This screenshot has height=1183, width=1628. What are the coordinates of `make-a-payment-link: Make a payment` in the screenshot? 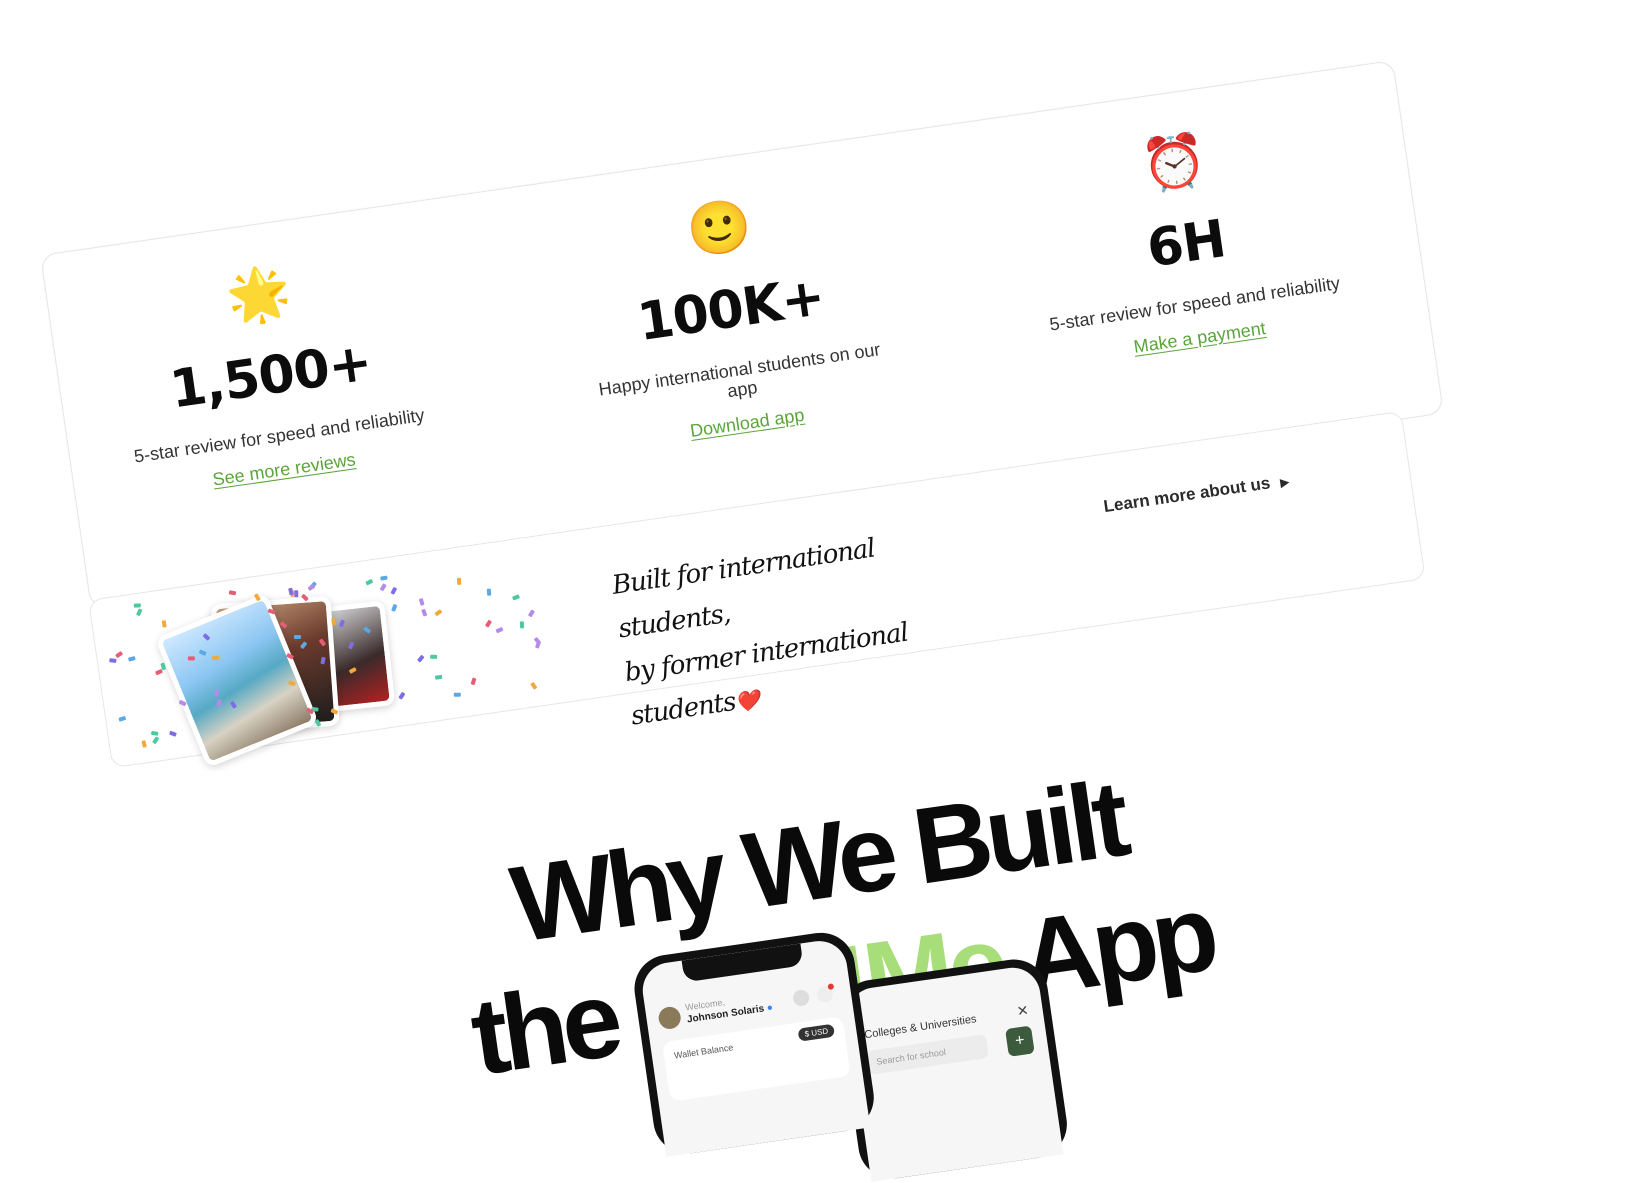 It's located at (1199, 338).